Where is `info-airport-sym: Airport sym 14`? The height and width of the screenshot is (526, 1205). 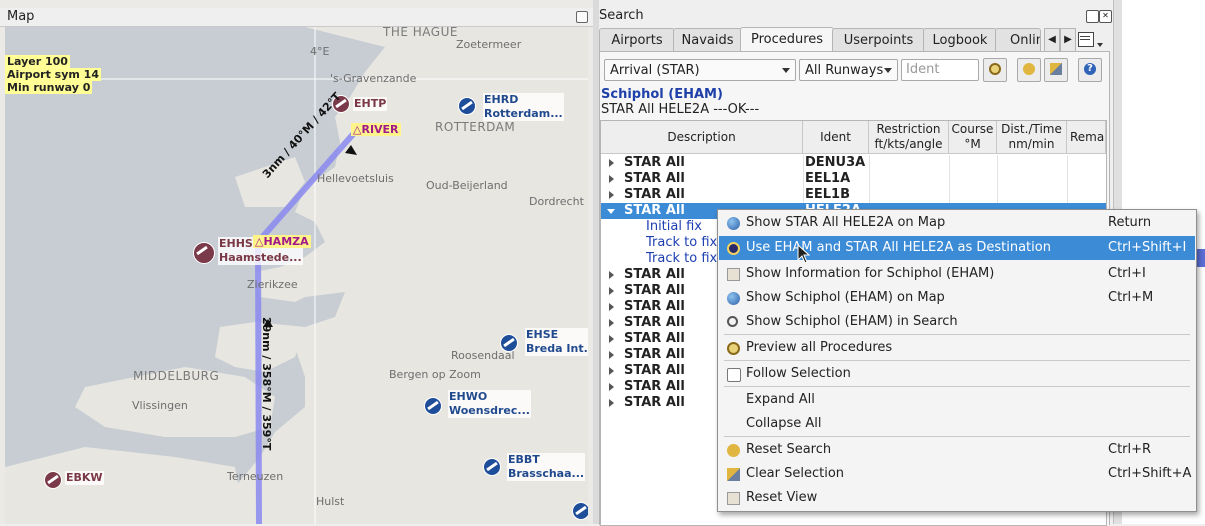 info-airport-sym: Airport sym 14 is located at coordinates (53, 74).